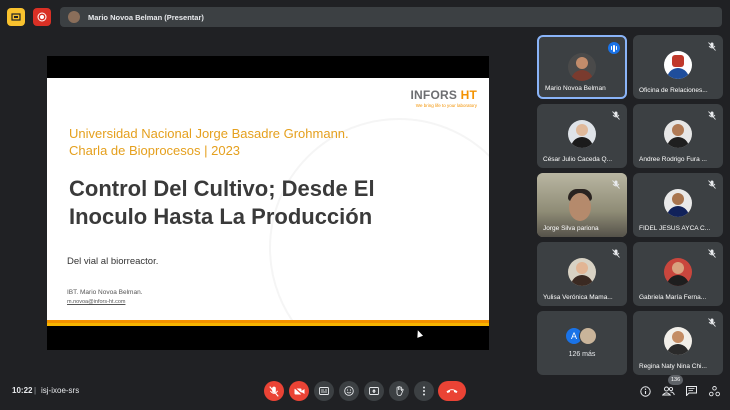 Image resolution: width=730 pixels, height=410 pixels. What do you see at coordinates (60, 390) in the screenshot?
I see `meeting-code: isj-ixoe-srs` at bounding box center [60, 390].